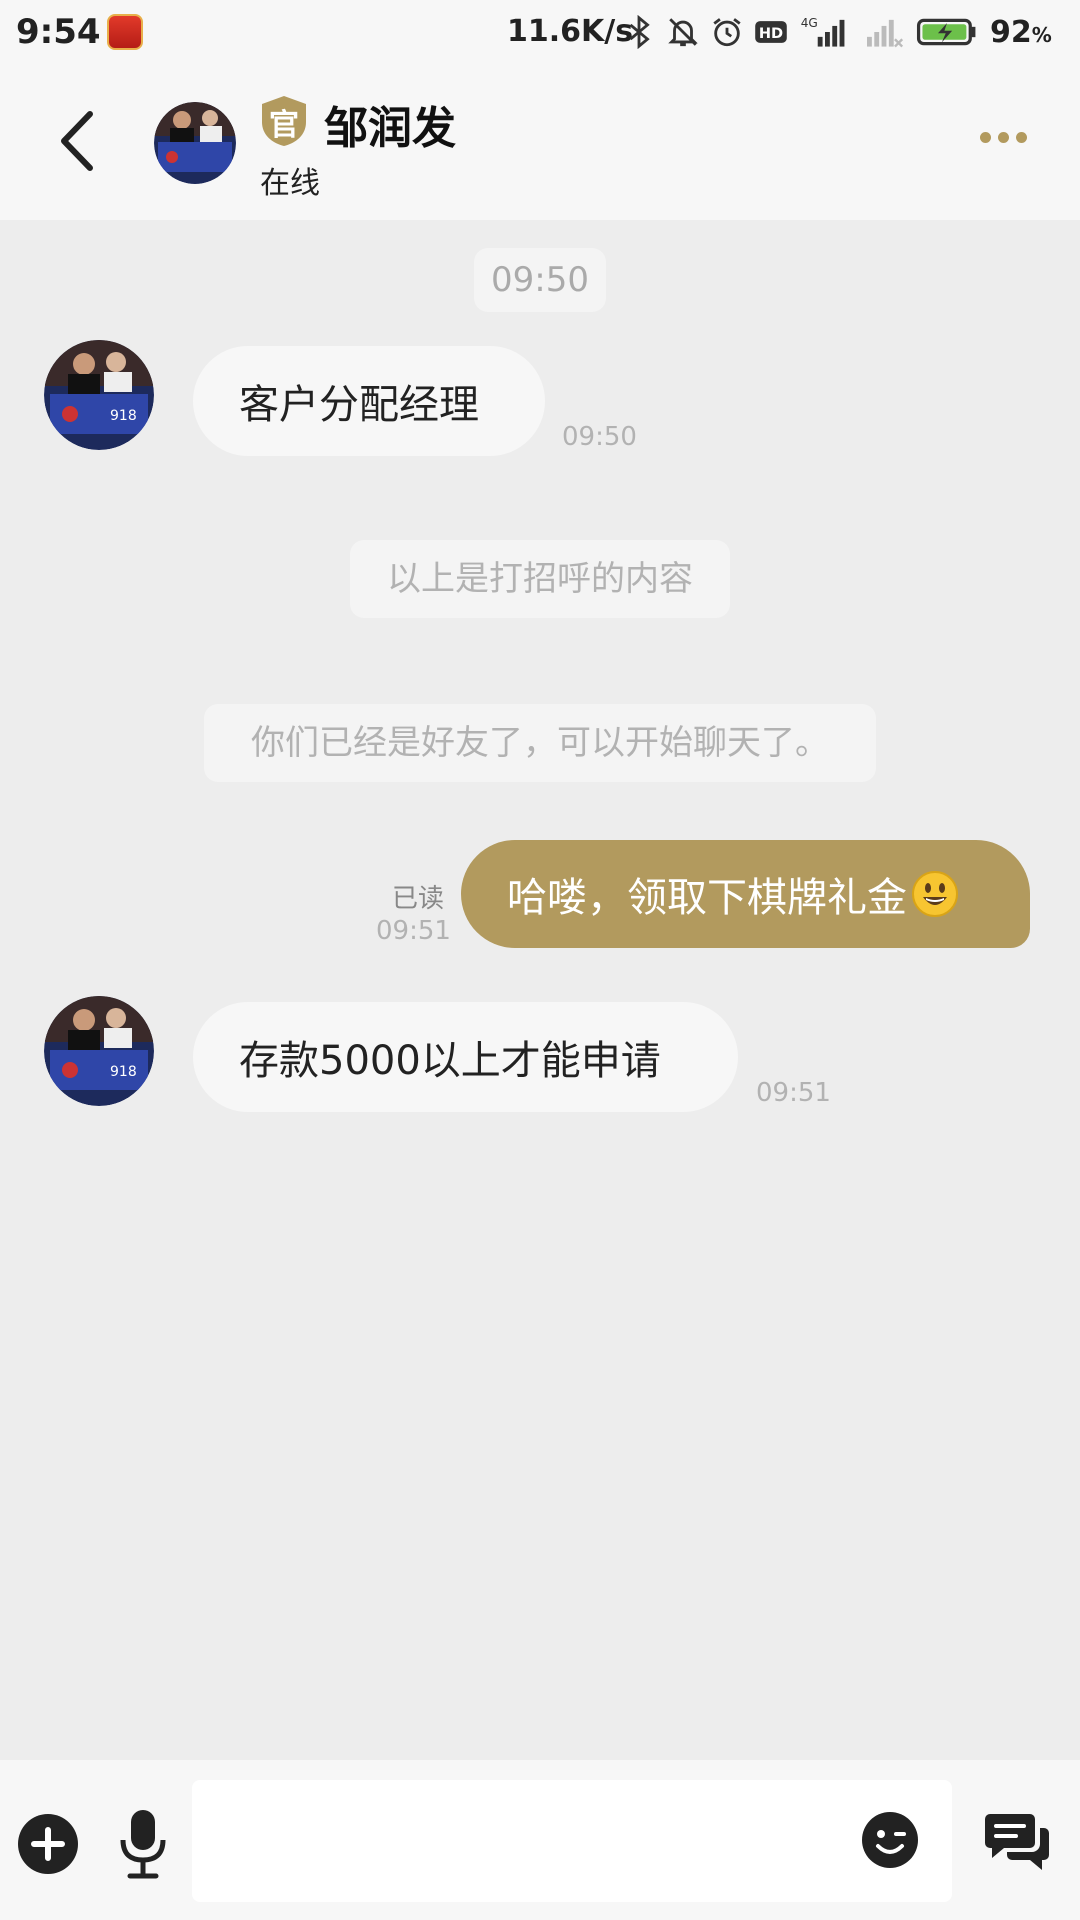 The image size is (1080, 1920). I want to click on message-bubble-incoming: 存款5000以上才能申请, so click(465, 1057).